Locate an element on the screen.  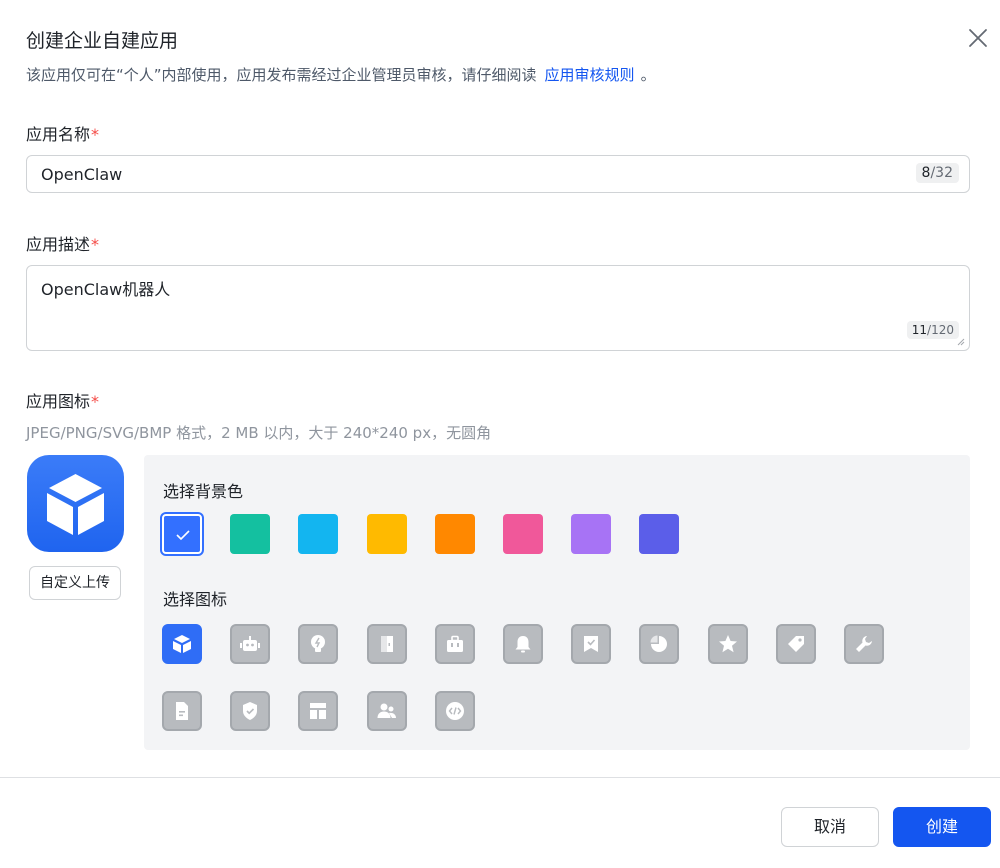
app-icon-preview is located at coordinates (75, 503).